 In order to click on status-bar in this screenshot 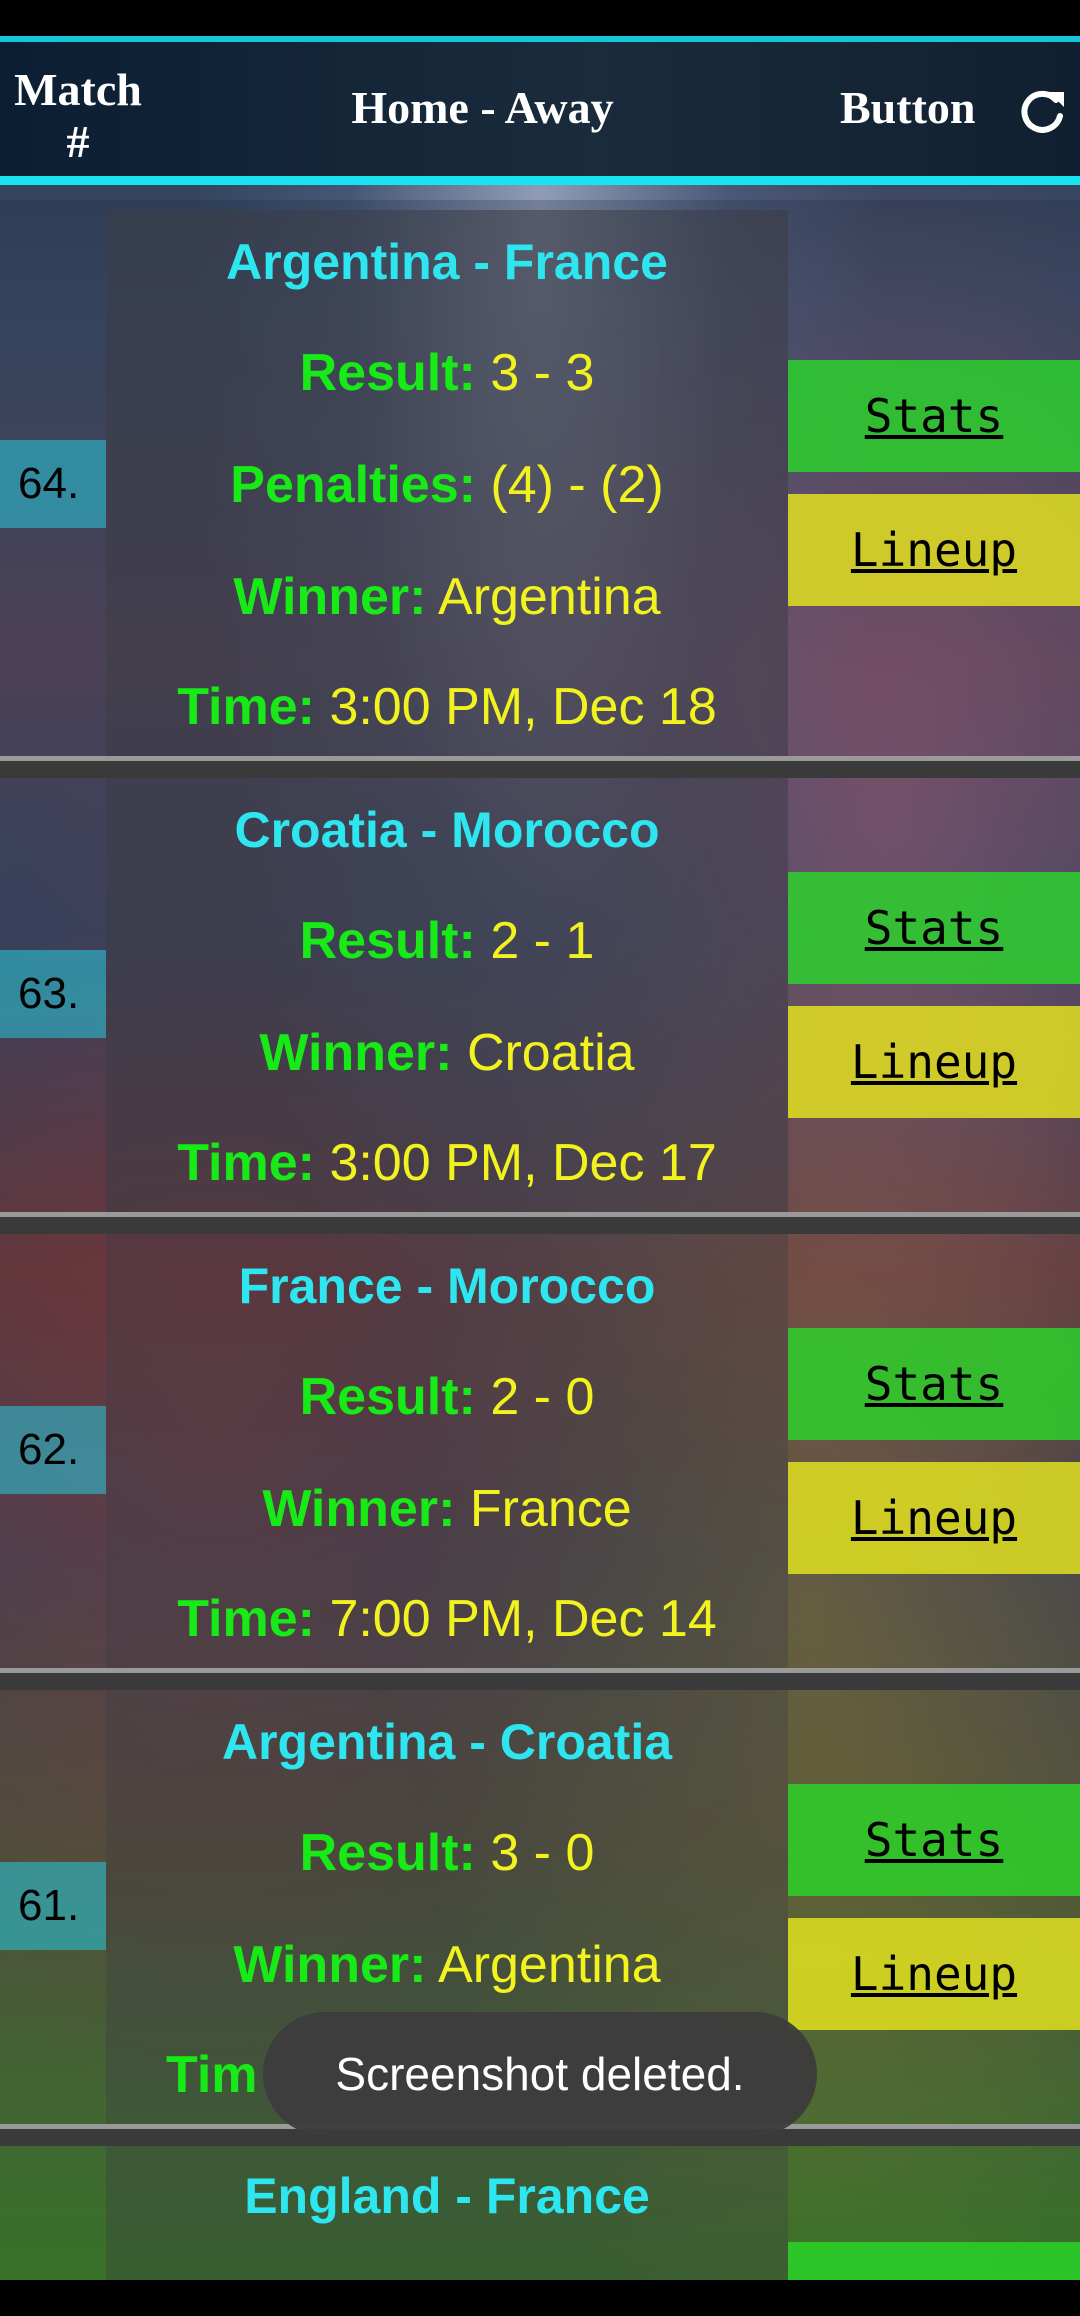, I will do `click(540, 18)`.